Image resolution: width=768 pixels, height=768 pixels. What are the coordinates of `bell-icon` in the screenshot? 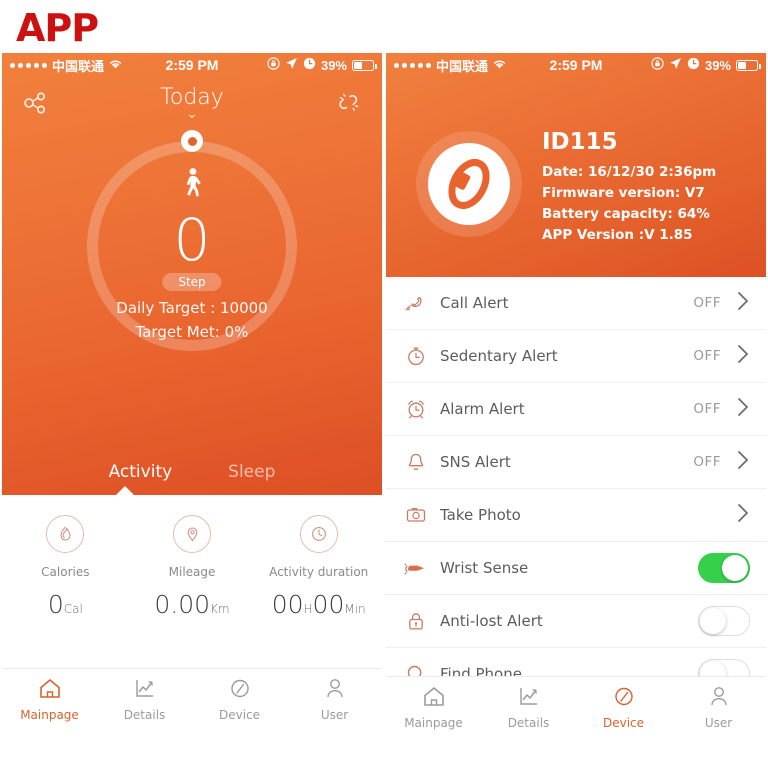 It's located at (416, 462).